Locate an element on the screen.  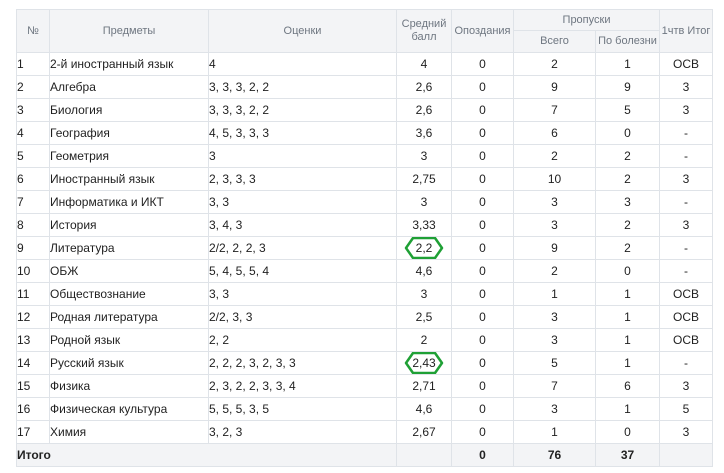
row-average-value: 2,43 is located at coordinates (424, 363).